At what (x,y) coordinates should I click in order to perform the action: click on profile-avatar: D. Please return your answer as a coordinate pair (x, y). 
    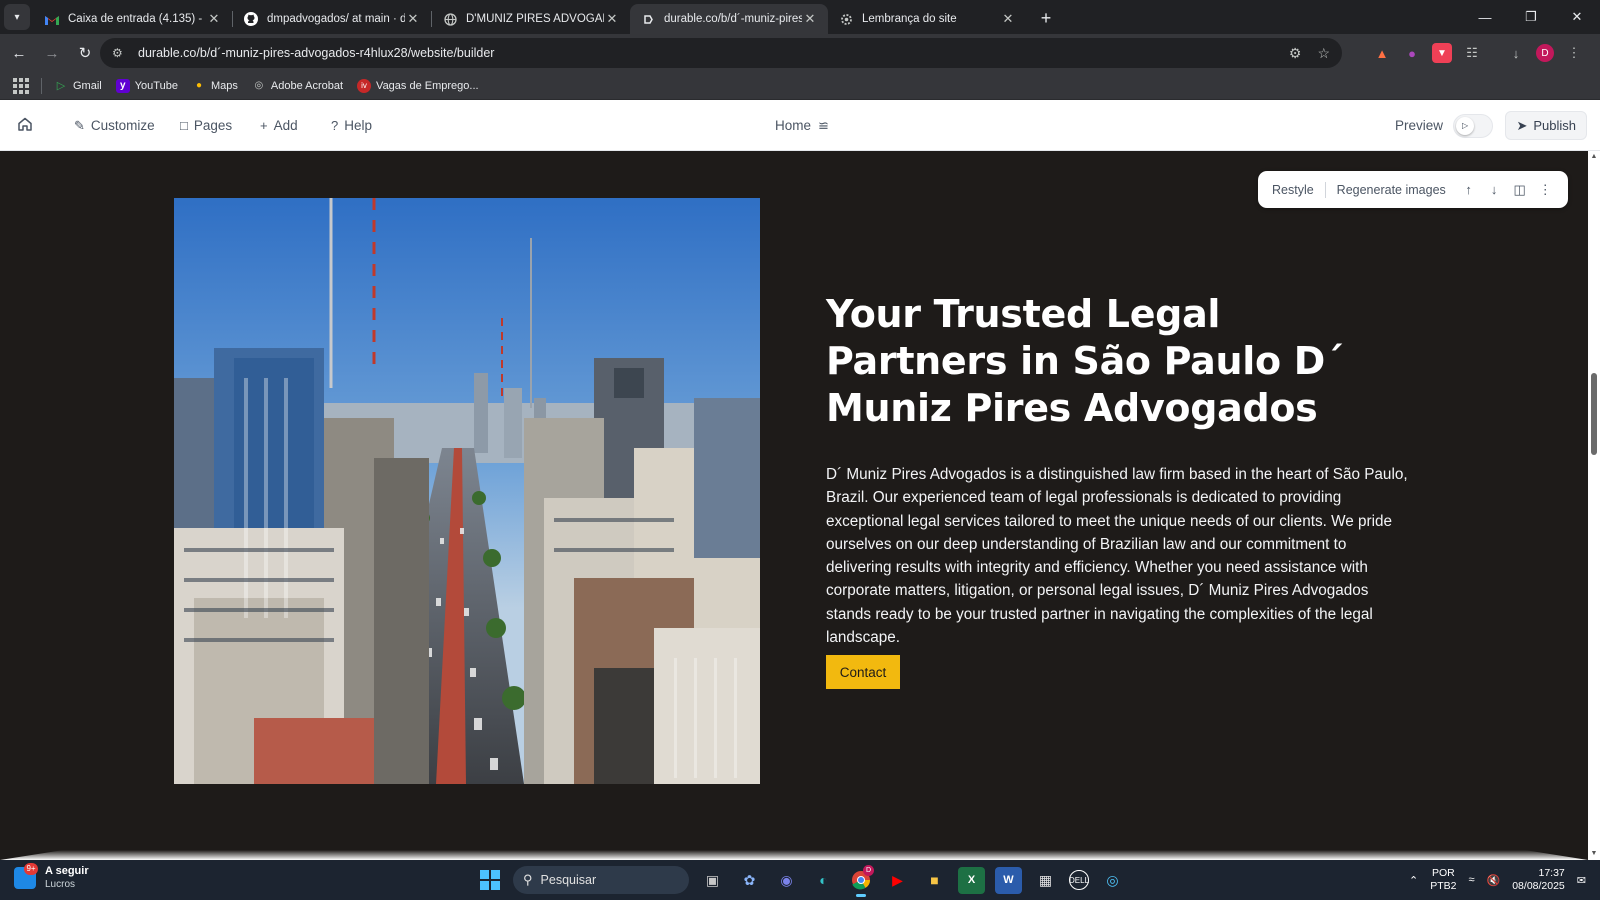
    Looking at the image, I should click on (1545, 53).